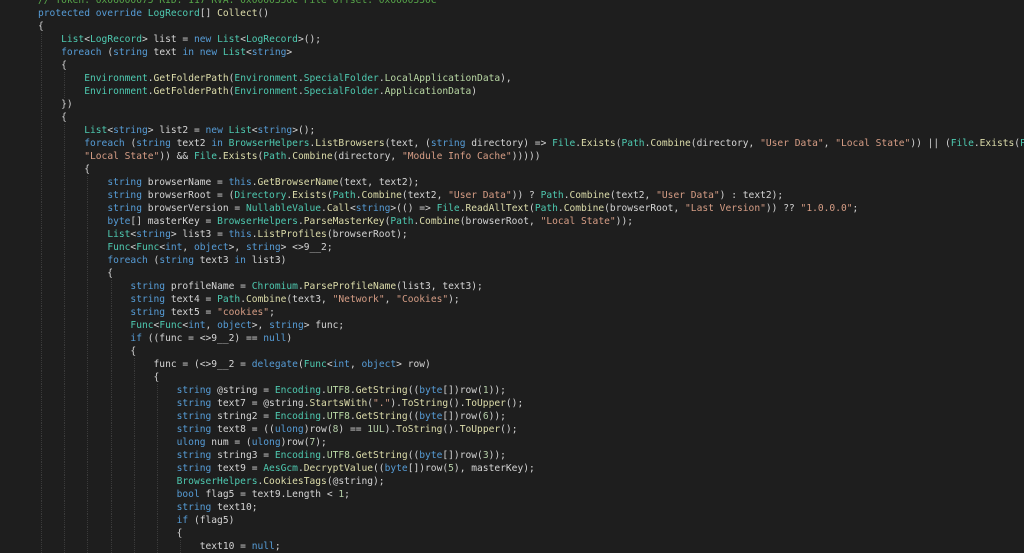 This screenshot has height=553, width=1024. I want to click on code-line: protected override LogRecord[] Collect(), so click(512, 13).